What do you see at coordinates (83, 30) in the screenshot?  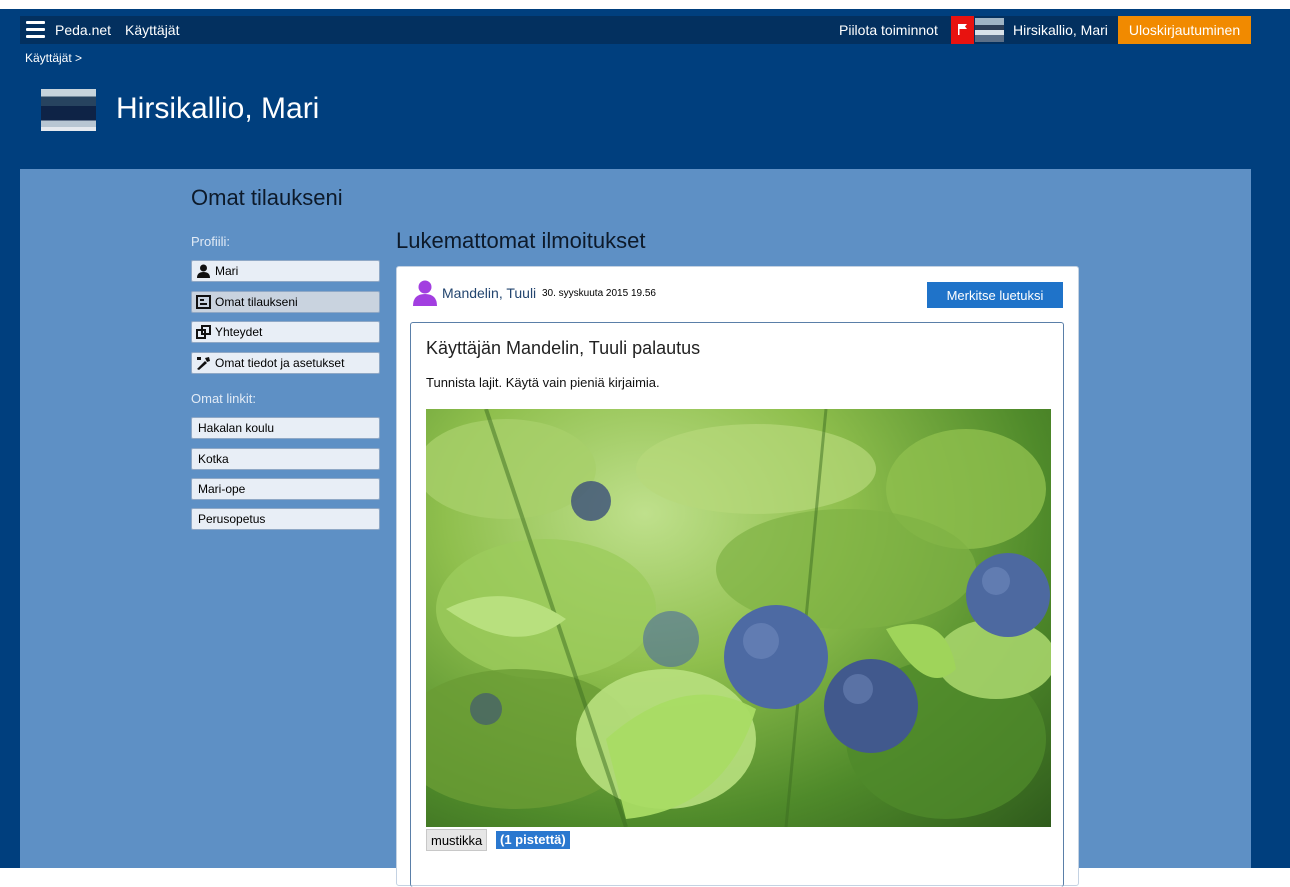 I see `brand-link: Peda.net` at bounding box center [83, 30].